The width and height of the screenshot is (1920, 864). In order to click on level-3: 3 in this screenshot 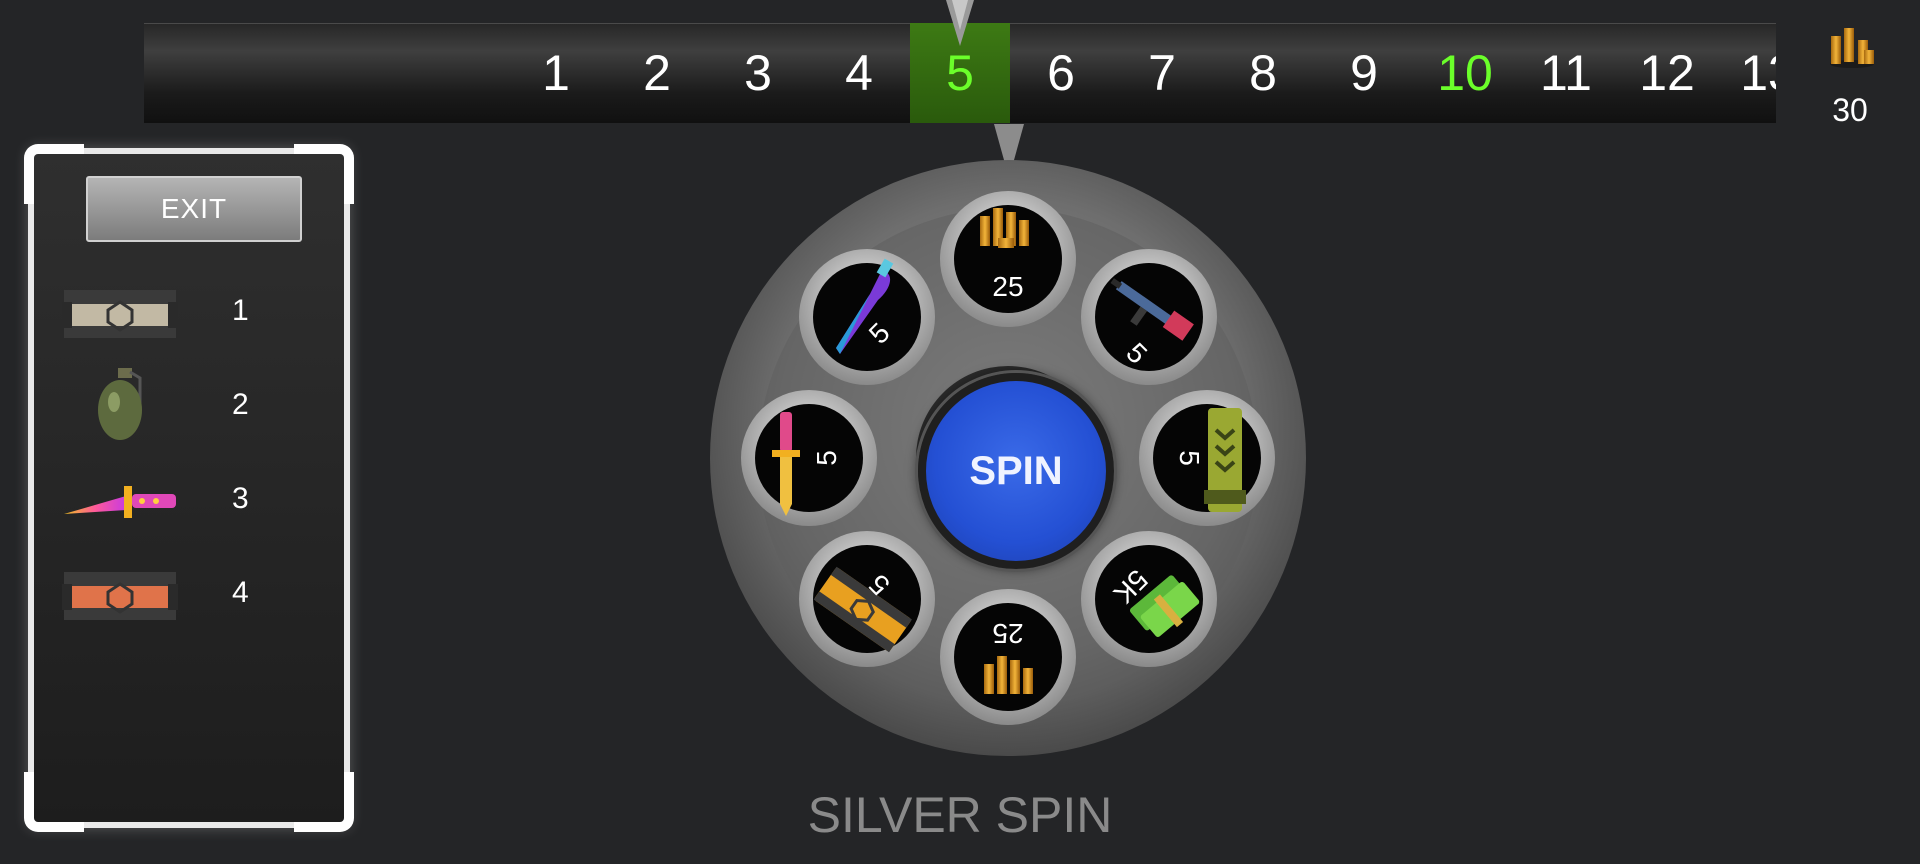, I will do `click(758, 73)`.